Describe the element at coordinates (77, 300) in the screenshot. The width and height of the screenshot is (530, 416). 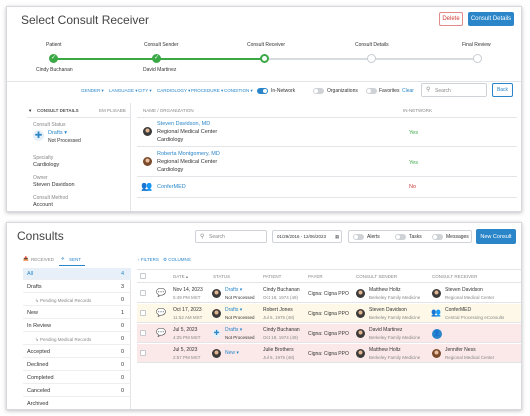
I see `sidebar-item-drafts-pending: ↳ Pending Medical Records 0` at that location.